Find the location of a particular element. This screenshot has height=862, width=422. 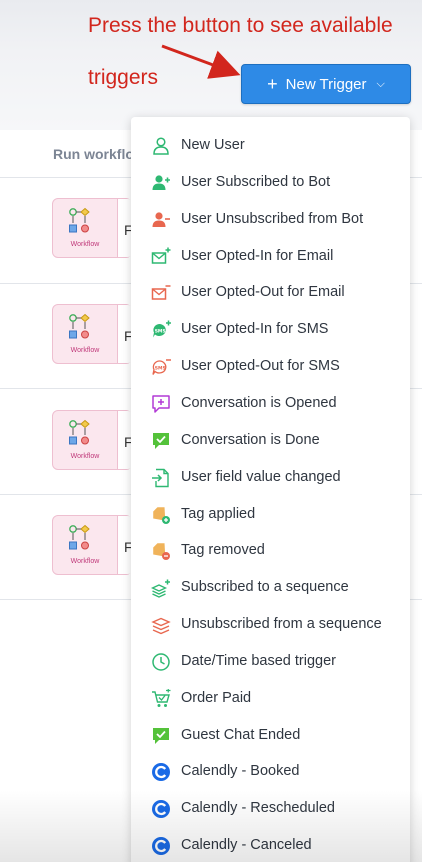

trigger-option-subscribed-to-a-sequence: Subscribed to a sequence is located at coordinates (270, 587).